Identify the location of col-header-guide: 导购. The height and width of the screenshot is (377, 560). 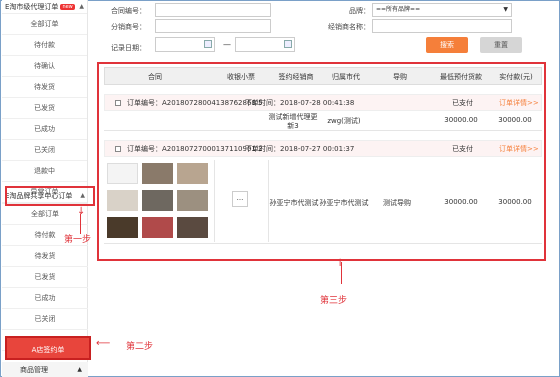
(400, 77).